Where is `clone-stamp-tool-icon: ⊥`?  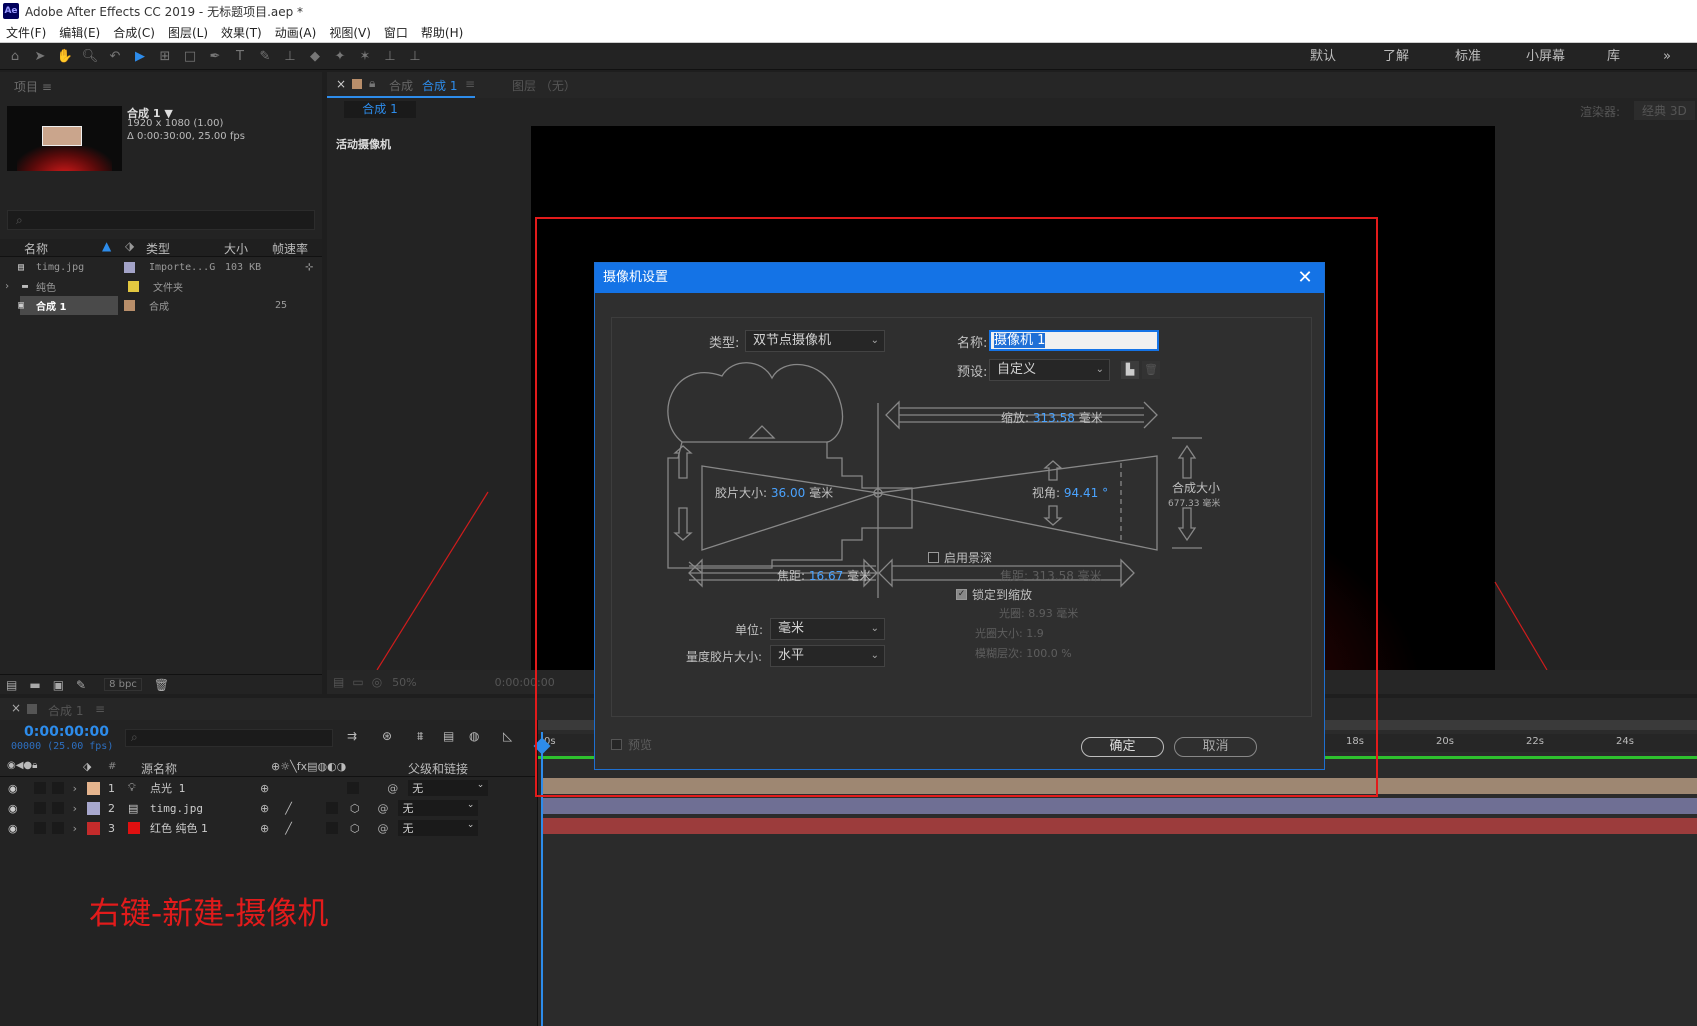 clone-stamp-tool-icon: ⊥ is located at coordinates (290, 56).